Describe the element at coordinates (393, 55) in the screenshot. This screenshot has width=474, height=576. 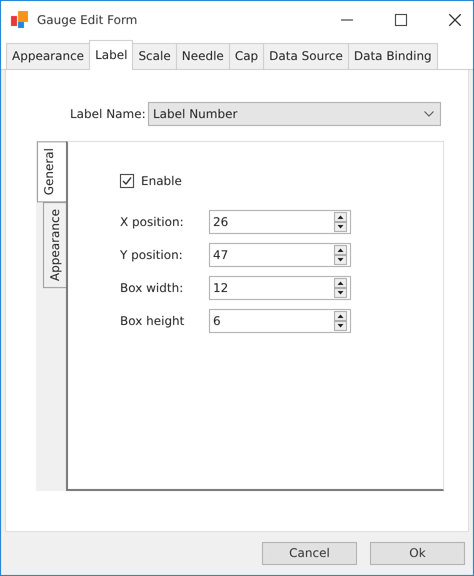
I see `tab: Data Binding` at that location.